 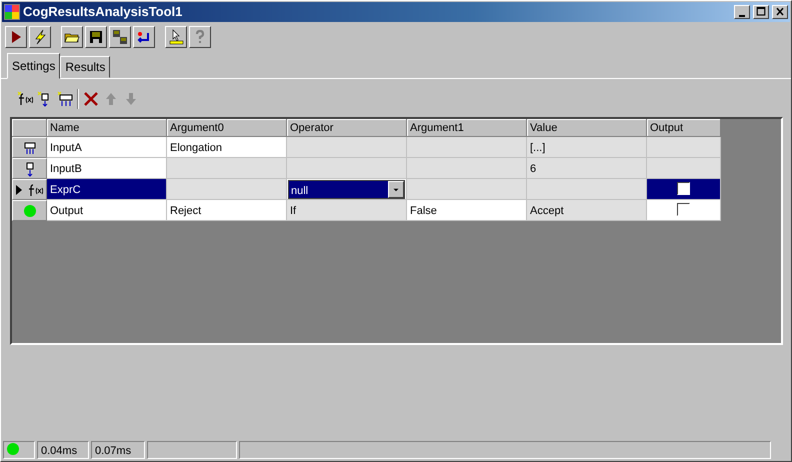 I want to click on close-icon, so click(x=780, y=12).